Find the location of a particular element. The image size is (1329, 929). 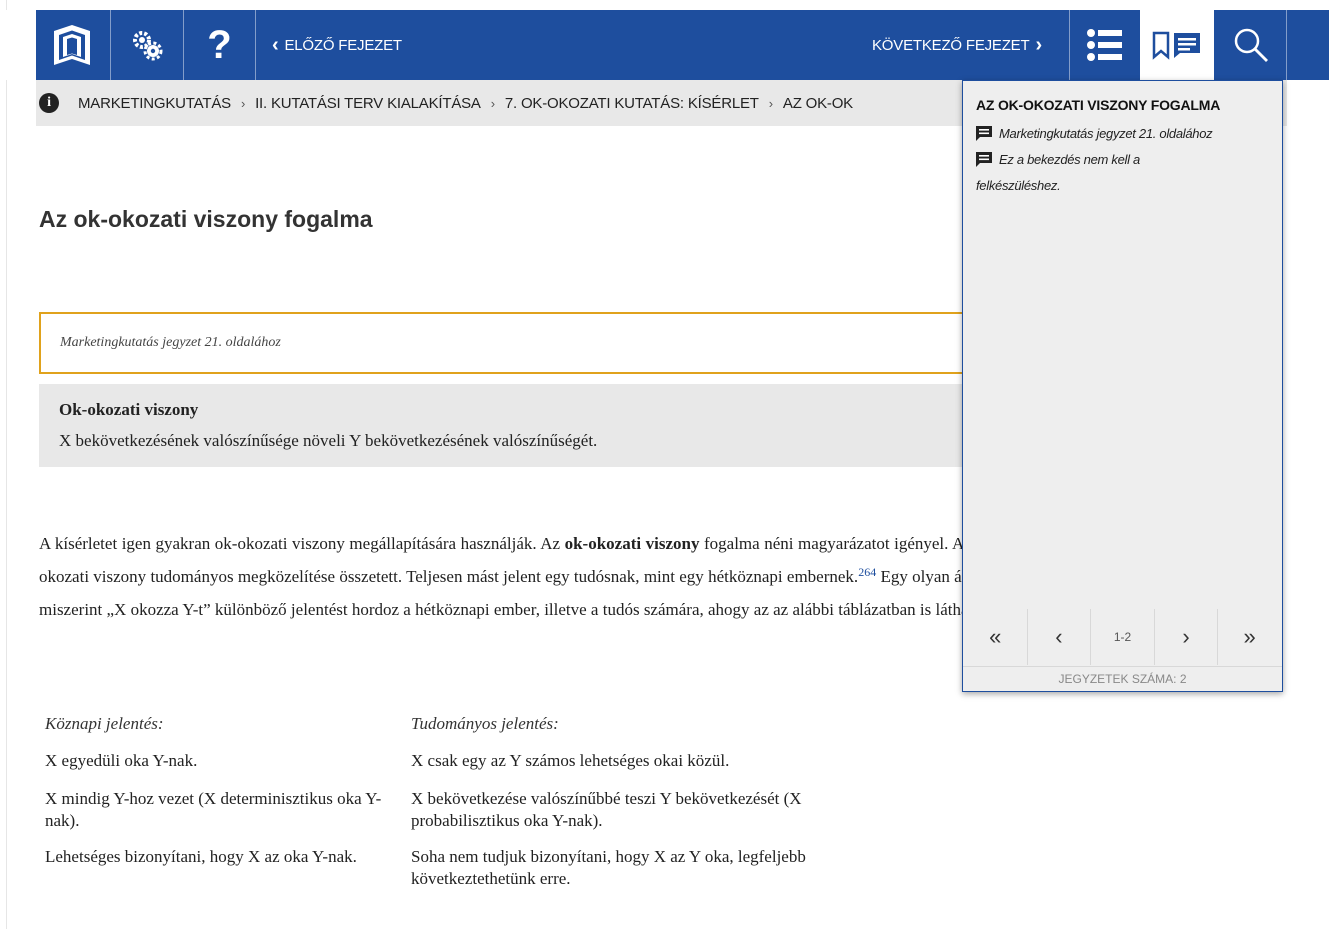

next-page-button: › is located at coordinates (1187, 637).